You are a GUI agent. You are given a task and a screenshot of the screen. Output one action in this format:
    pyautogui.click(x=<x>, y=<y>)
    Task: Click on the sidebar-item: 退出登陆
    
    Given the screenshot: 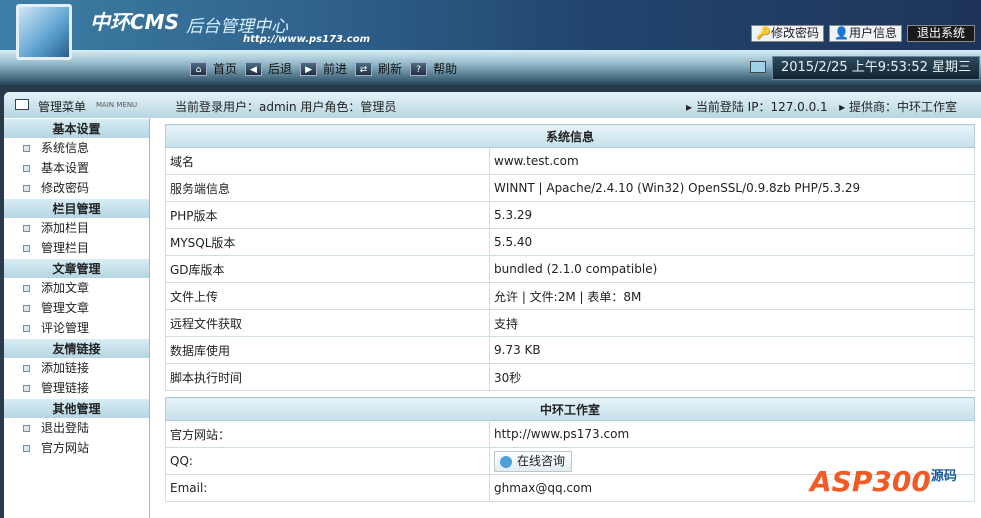 What is the action you would take?
    pyautogui.click(x=76, y=428)
    